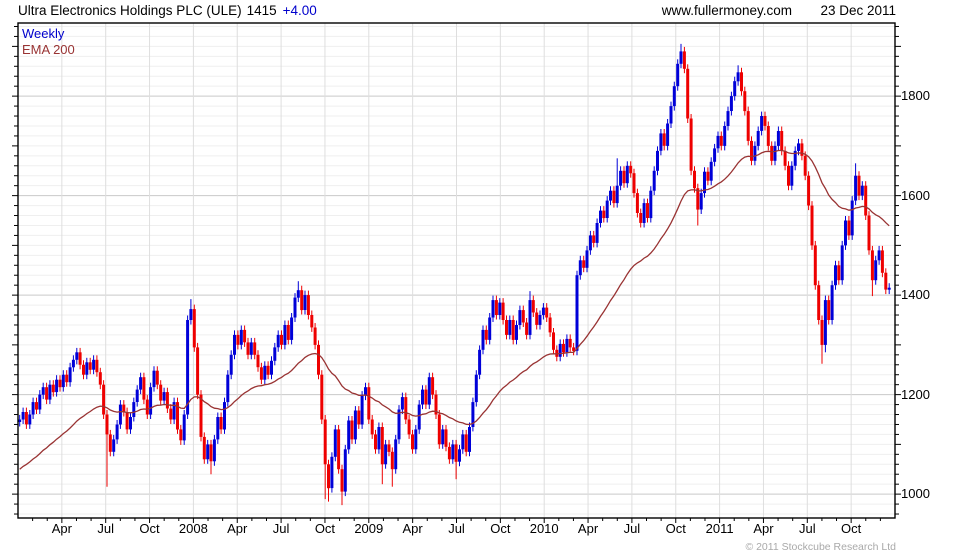 The width and height of the screenshot is (980, 560). I want to click on legend-timeframe: Weekly, so click(43, 33).